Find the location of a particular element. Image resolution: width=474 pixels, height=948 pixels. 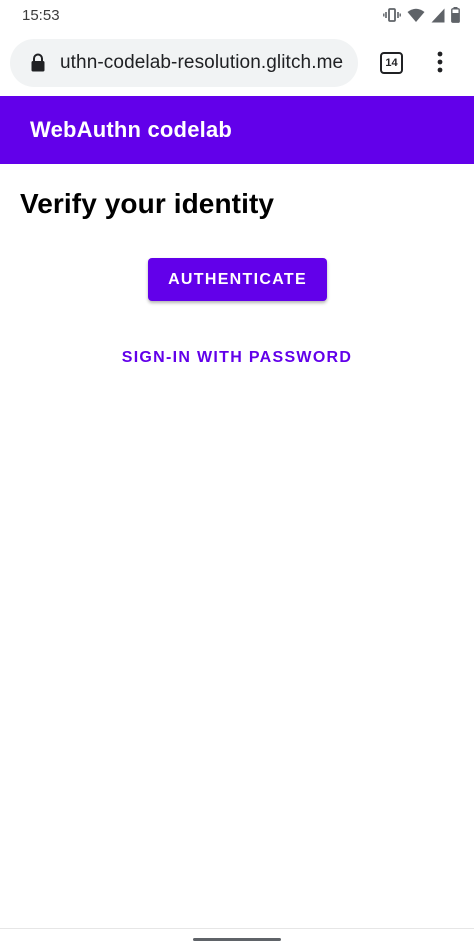

system-nav-bar is located at coordinates (237, 938).